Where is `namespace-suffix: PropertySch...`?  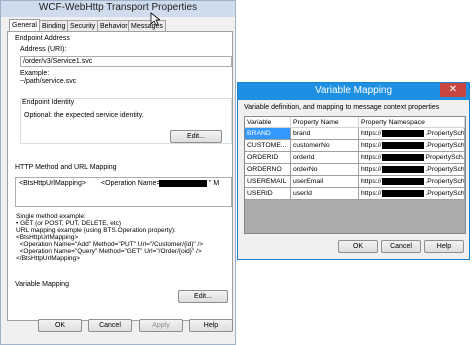
namespace-suffix: PropertySch... is located at coordinates (445, 157).